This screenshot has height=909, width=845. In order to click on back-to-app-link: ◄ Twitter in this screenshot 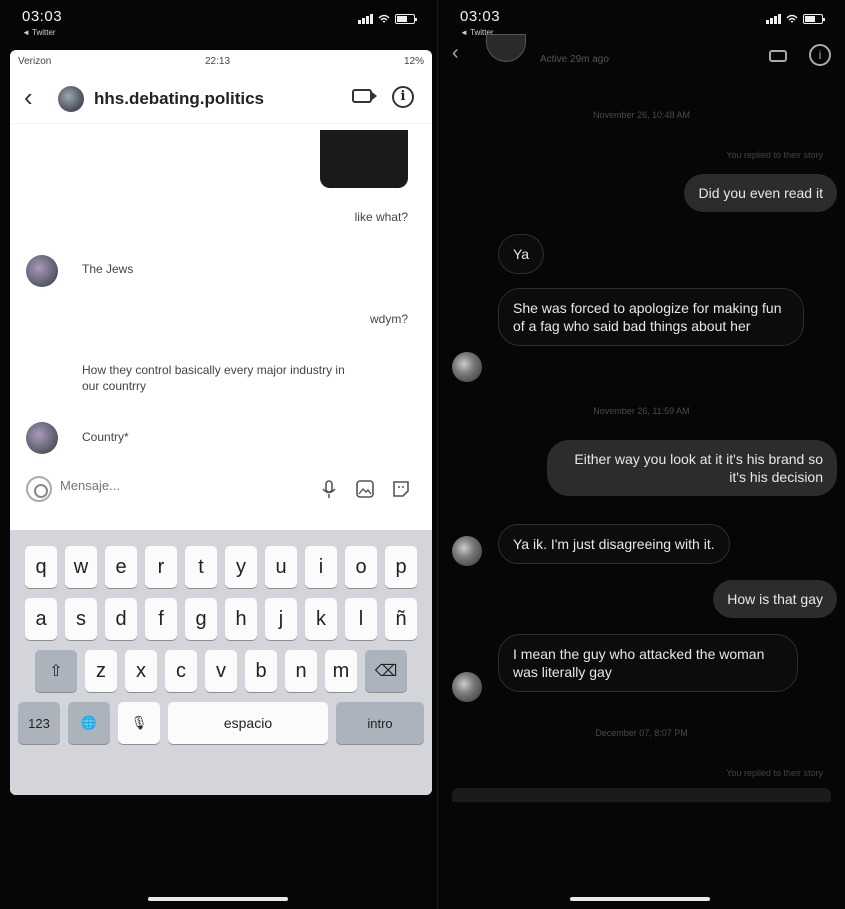, I will do `click(39, 32)`.